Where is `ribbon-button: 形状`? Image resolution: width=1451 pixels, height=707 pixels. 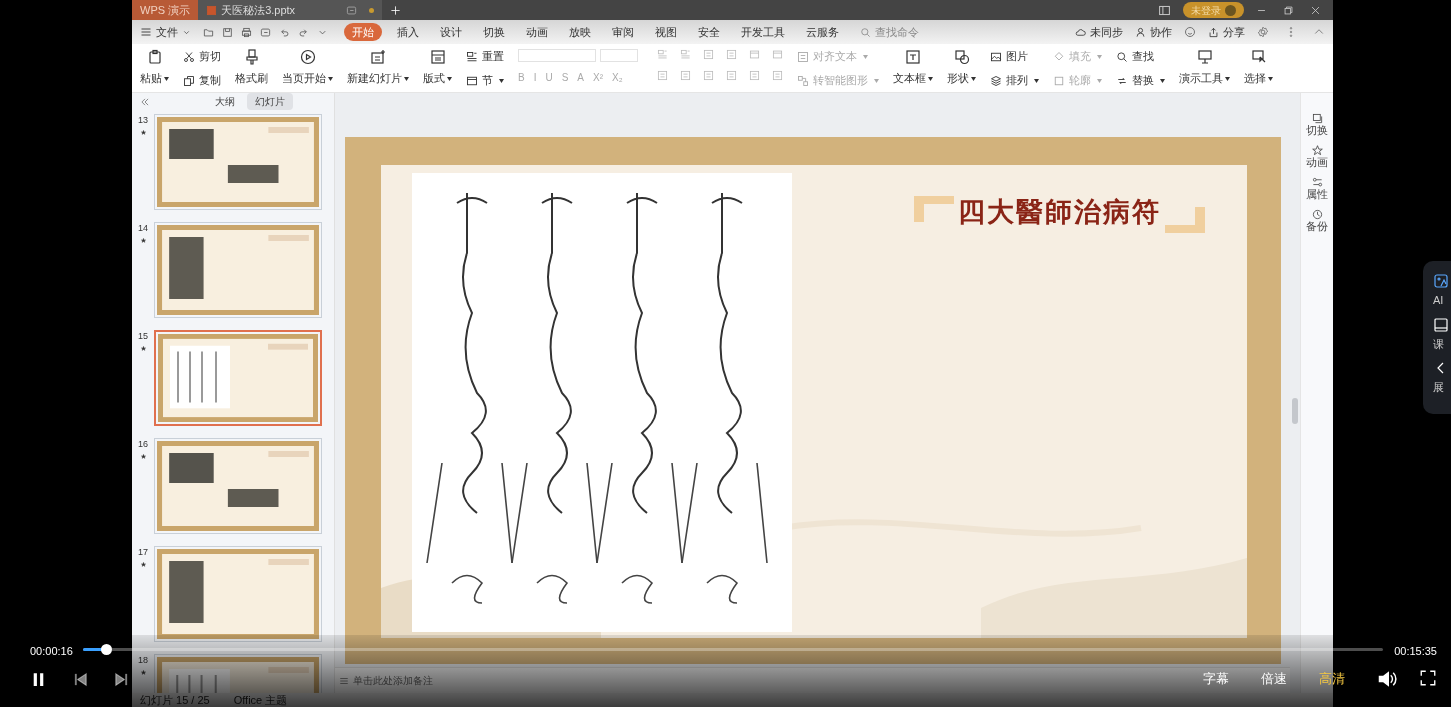 ribbon-button: 形状 is located at coordinates (961, 68).